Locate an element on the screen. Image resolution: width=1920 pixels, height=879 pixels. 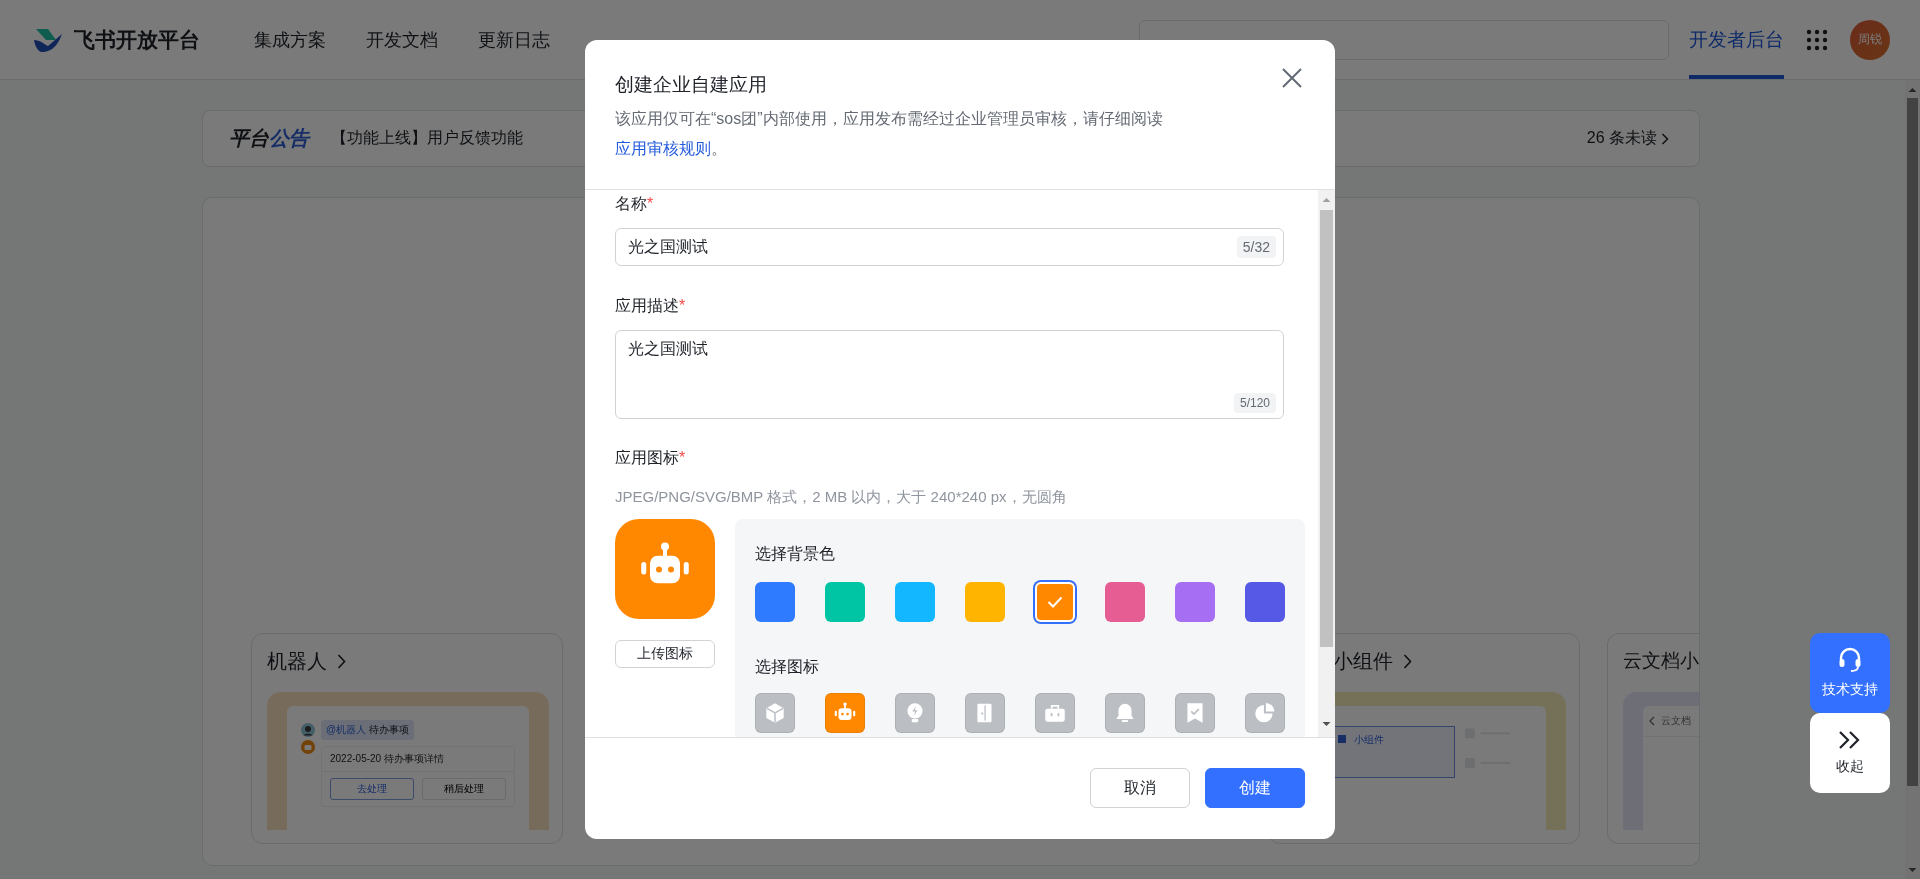
nav-link: 开发文档 is located at coordinates (402, 39).